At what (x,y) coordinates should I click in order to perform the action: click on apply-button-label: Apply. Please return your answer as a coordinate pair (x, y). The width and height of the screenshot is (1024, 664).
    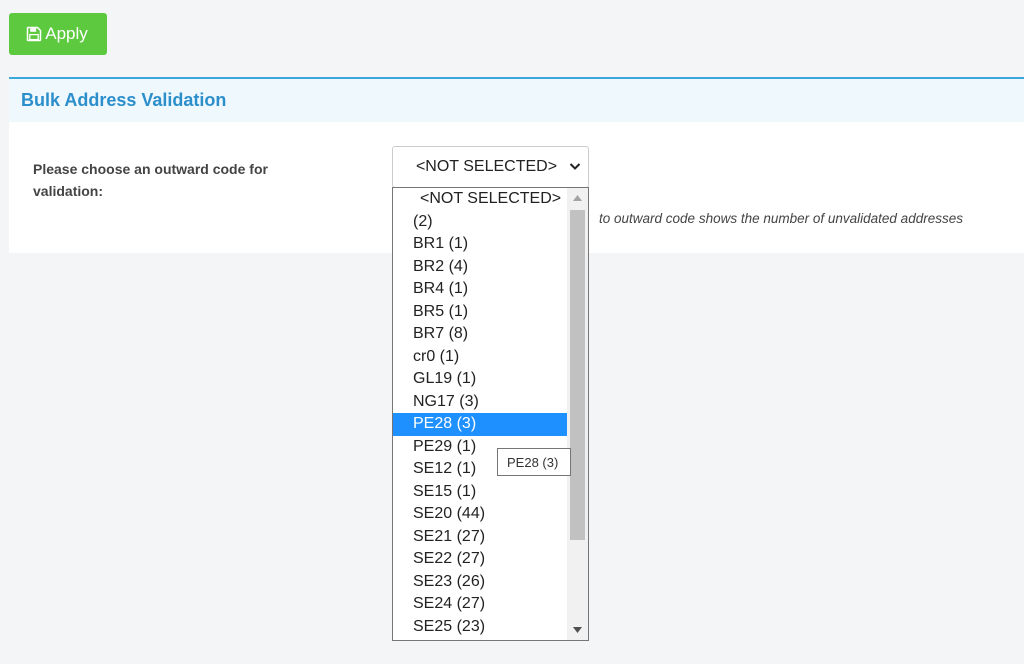
    Looking at the image, I should click on (66, 33).